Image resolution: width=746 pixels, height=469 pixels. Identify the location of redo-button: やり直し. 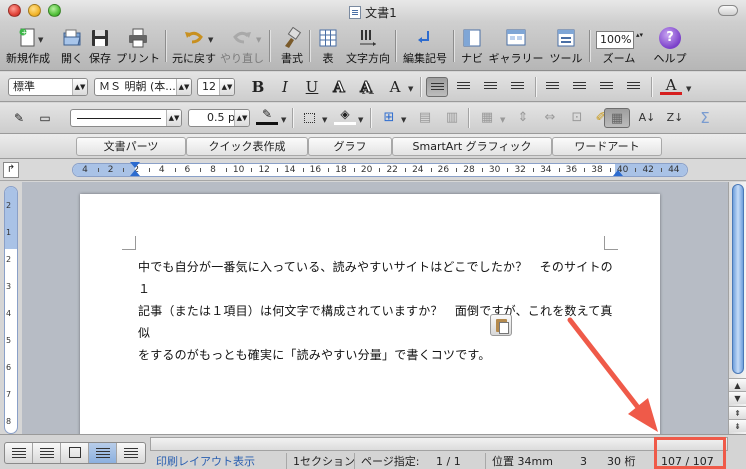
(242, 46).